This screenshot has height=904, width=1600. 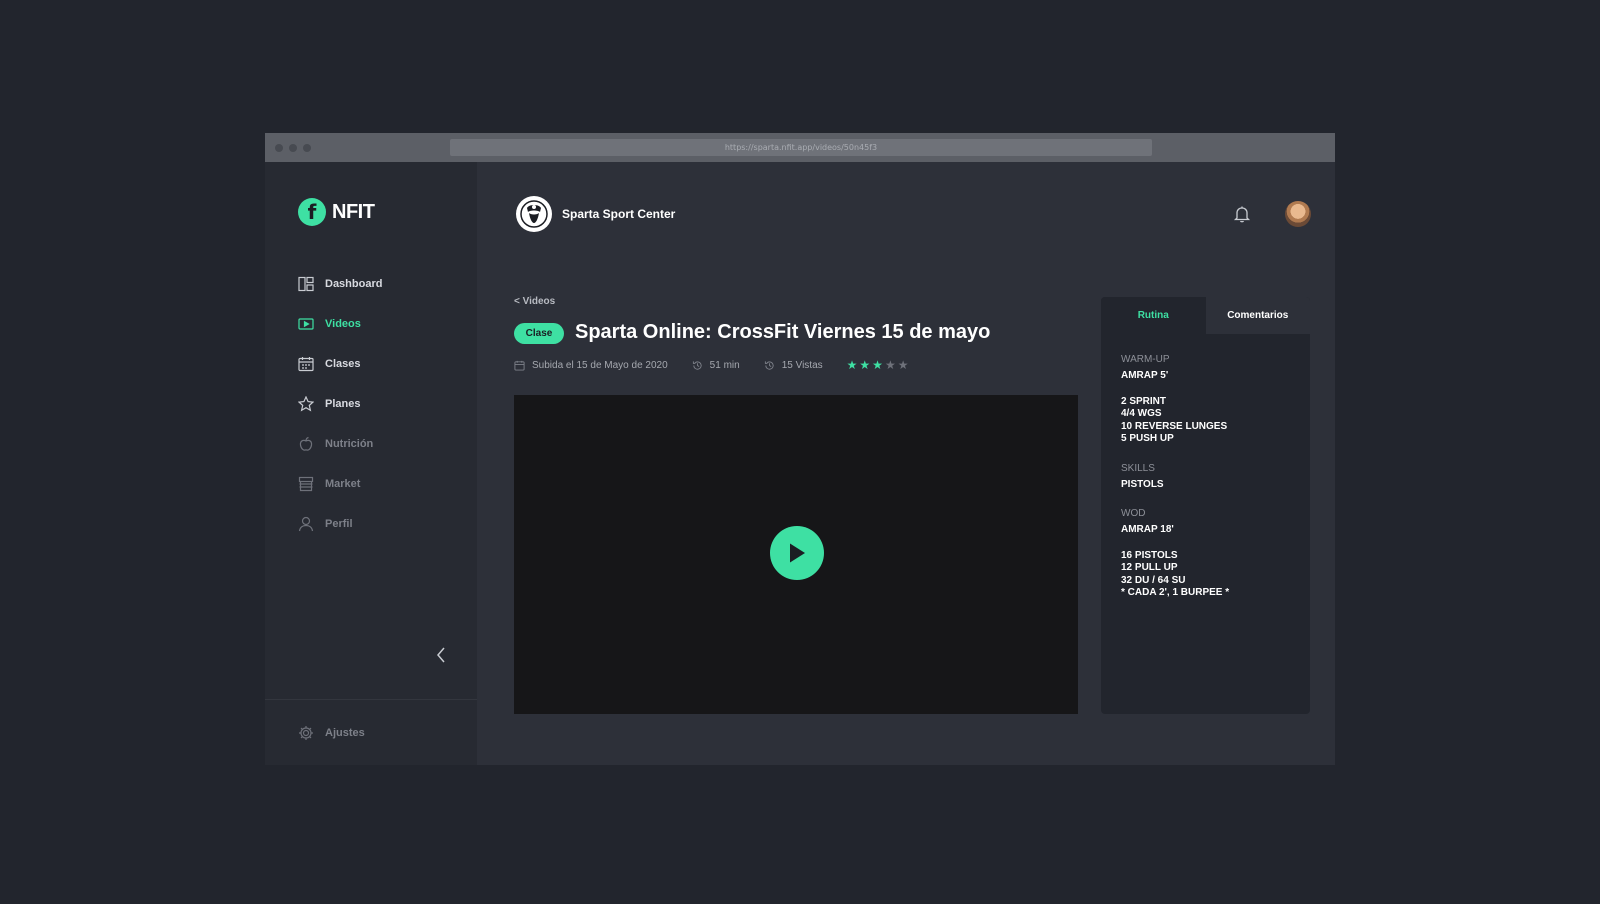 I want to click on star-rating: ★ ★ ★ ★ ★, so click(x=879, y=365).